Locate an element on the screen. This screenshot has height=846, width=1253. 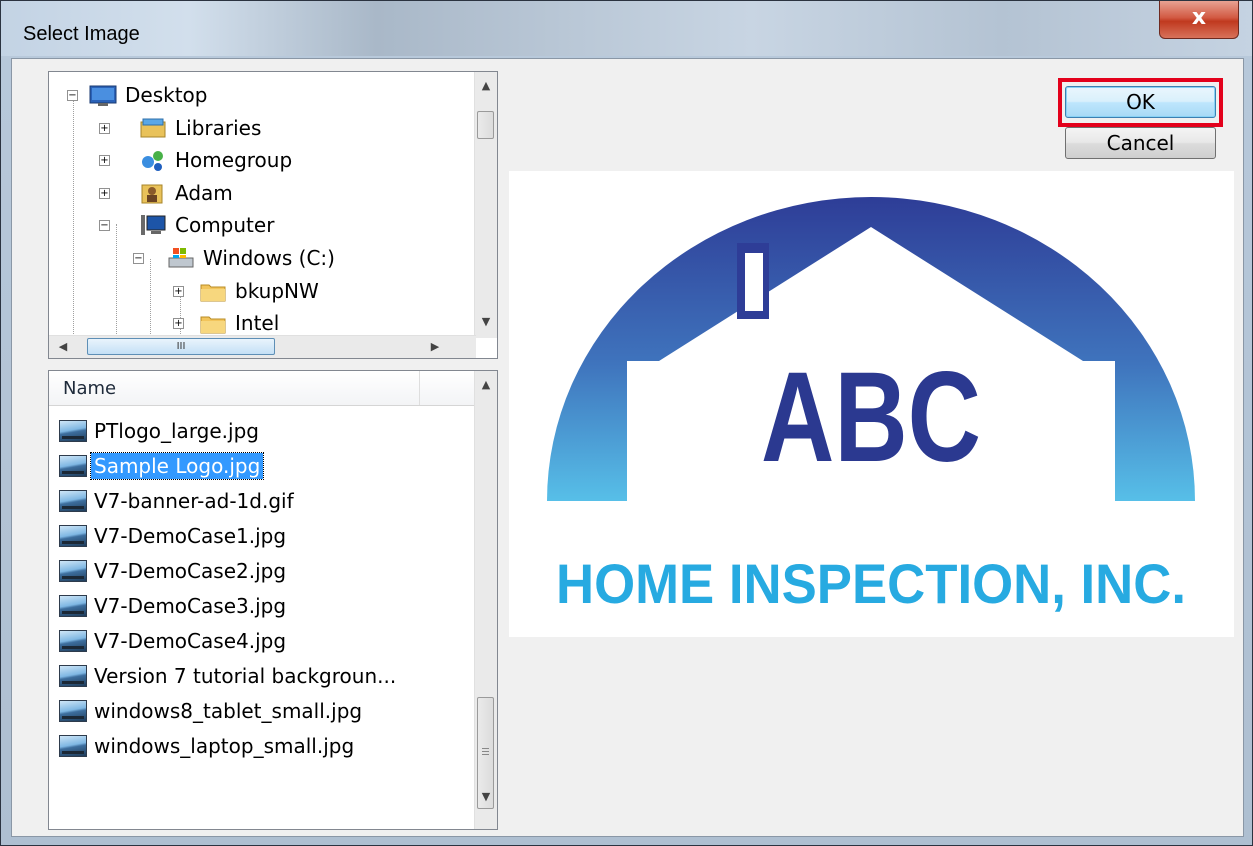
tree-node-label: Desktop is located at coordinates (166, 95).